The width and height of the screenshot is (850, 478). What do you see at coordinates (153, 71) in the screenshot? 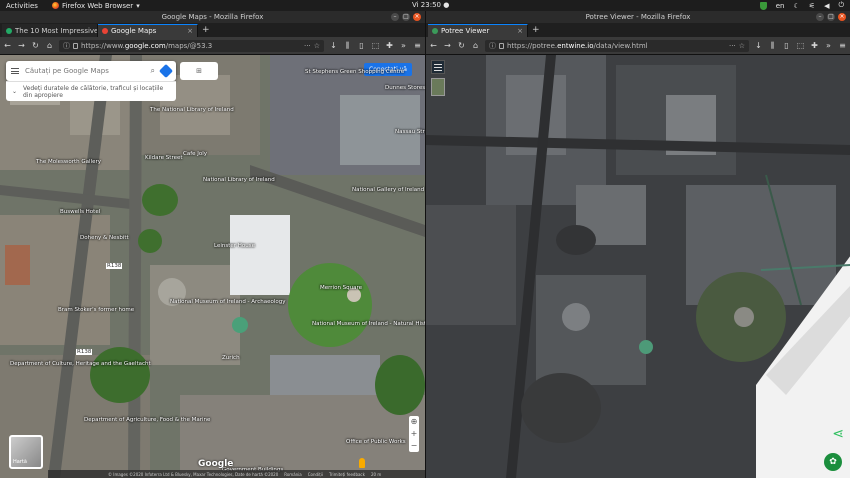
I see `search-icon: ⌕` at bounding box center [153, 71].